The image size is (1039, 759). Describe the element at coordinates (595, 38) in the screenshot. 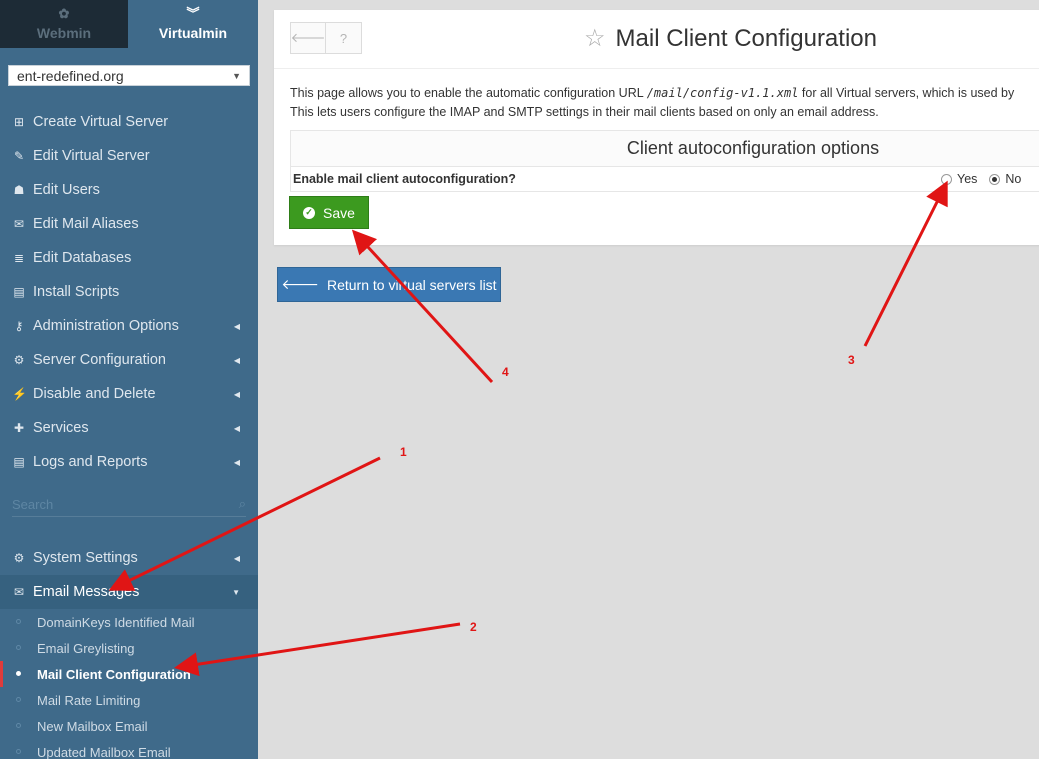

I see `star-icon: ☆` at that location.